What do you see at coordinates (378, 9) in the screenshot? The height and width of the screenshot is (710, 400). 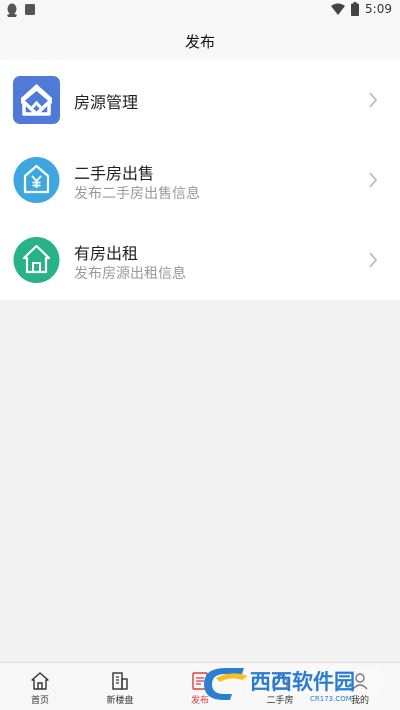 I see `status-time: 5:09` at bounding box center [378, 9].